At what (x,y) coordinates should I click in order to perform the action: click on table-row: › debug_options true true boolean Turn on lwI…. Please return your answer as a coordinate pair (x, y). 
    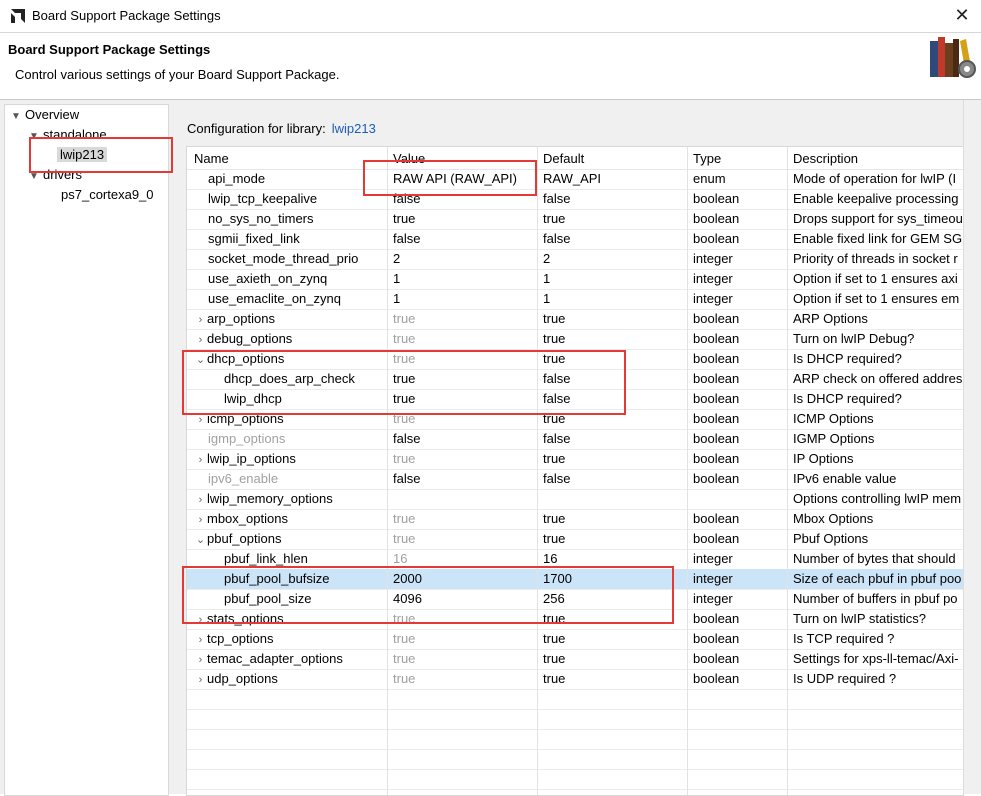
    Looking at the image, I should click on (575, 339).